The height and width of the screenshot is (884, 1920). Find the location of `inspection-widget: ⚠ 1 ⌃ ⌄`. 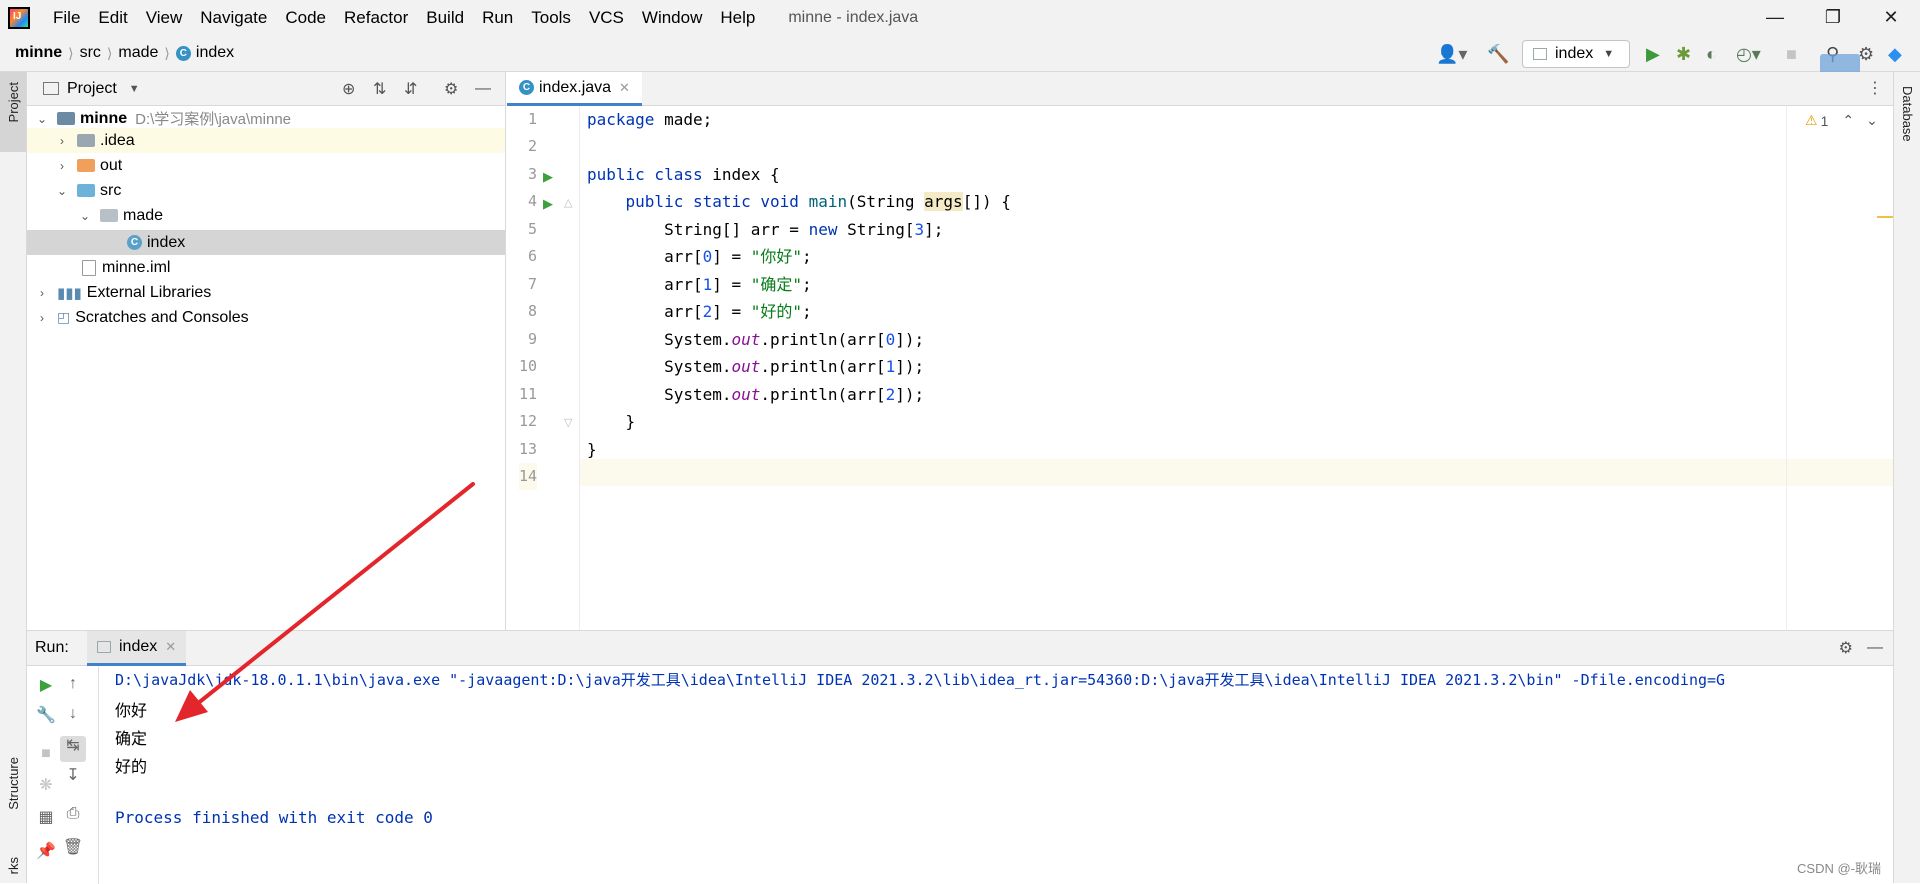

inspection-widget: ⚠ 1 ⌃ ⌄ is located at coordinates (1841, 120).